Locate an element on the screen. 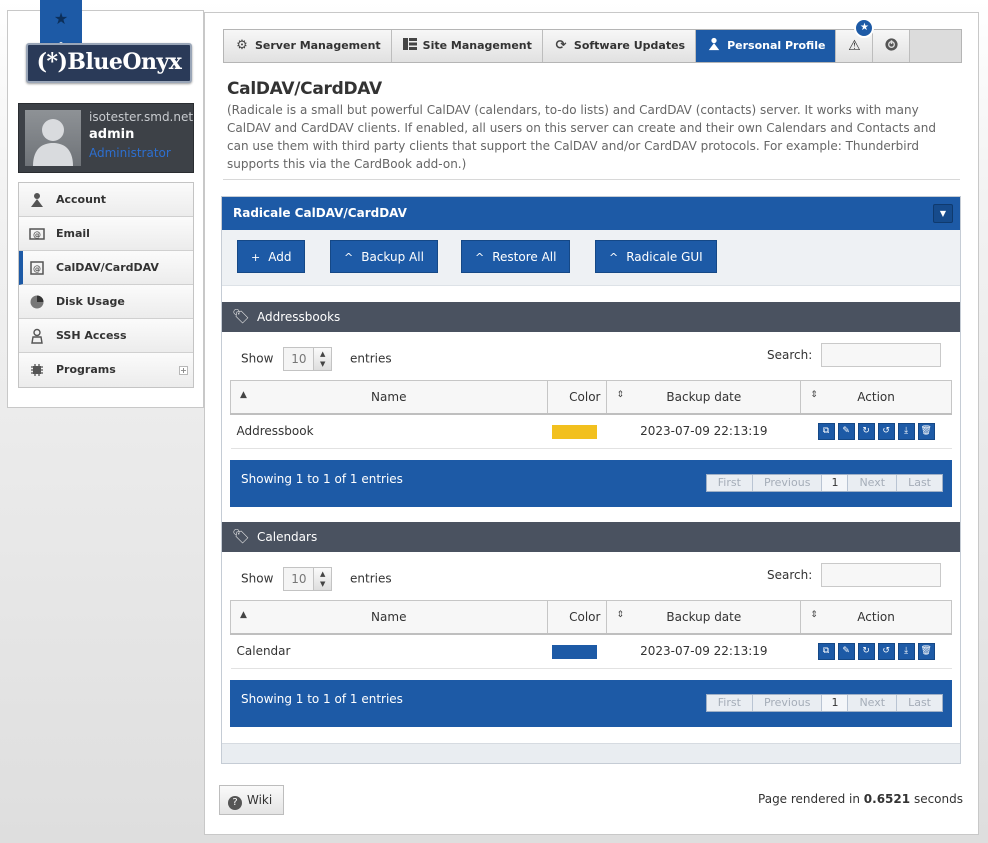 The width and height of the screenshot is (988, 843). sidebar-item-ssh-access: SSH Access is located at coordinates (106, 336).